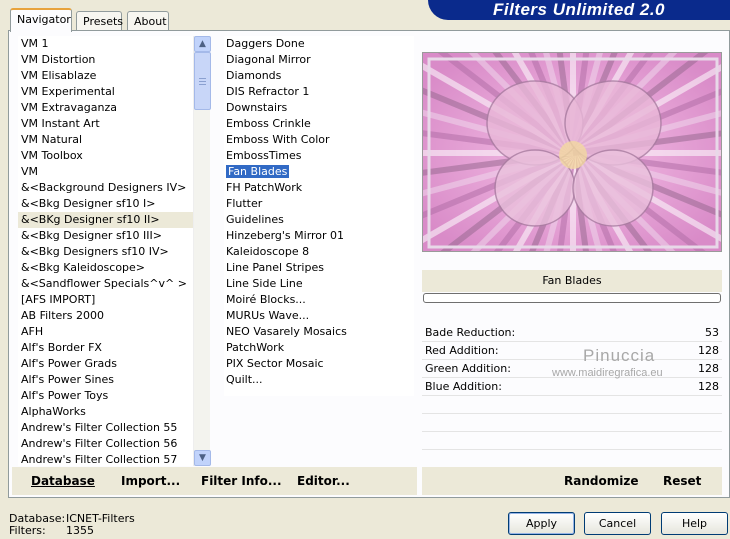 This screenshot has height=539, width=730. I want to click on category-item: VM Toolbox, so click(105, 156).